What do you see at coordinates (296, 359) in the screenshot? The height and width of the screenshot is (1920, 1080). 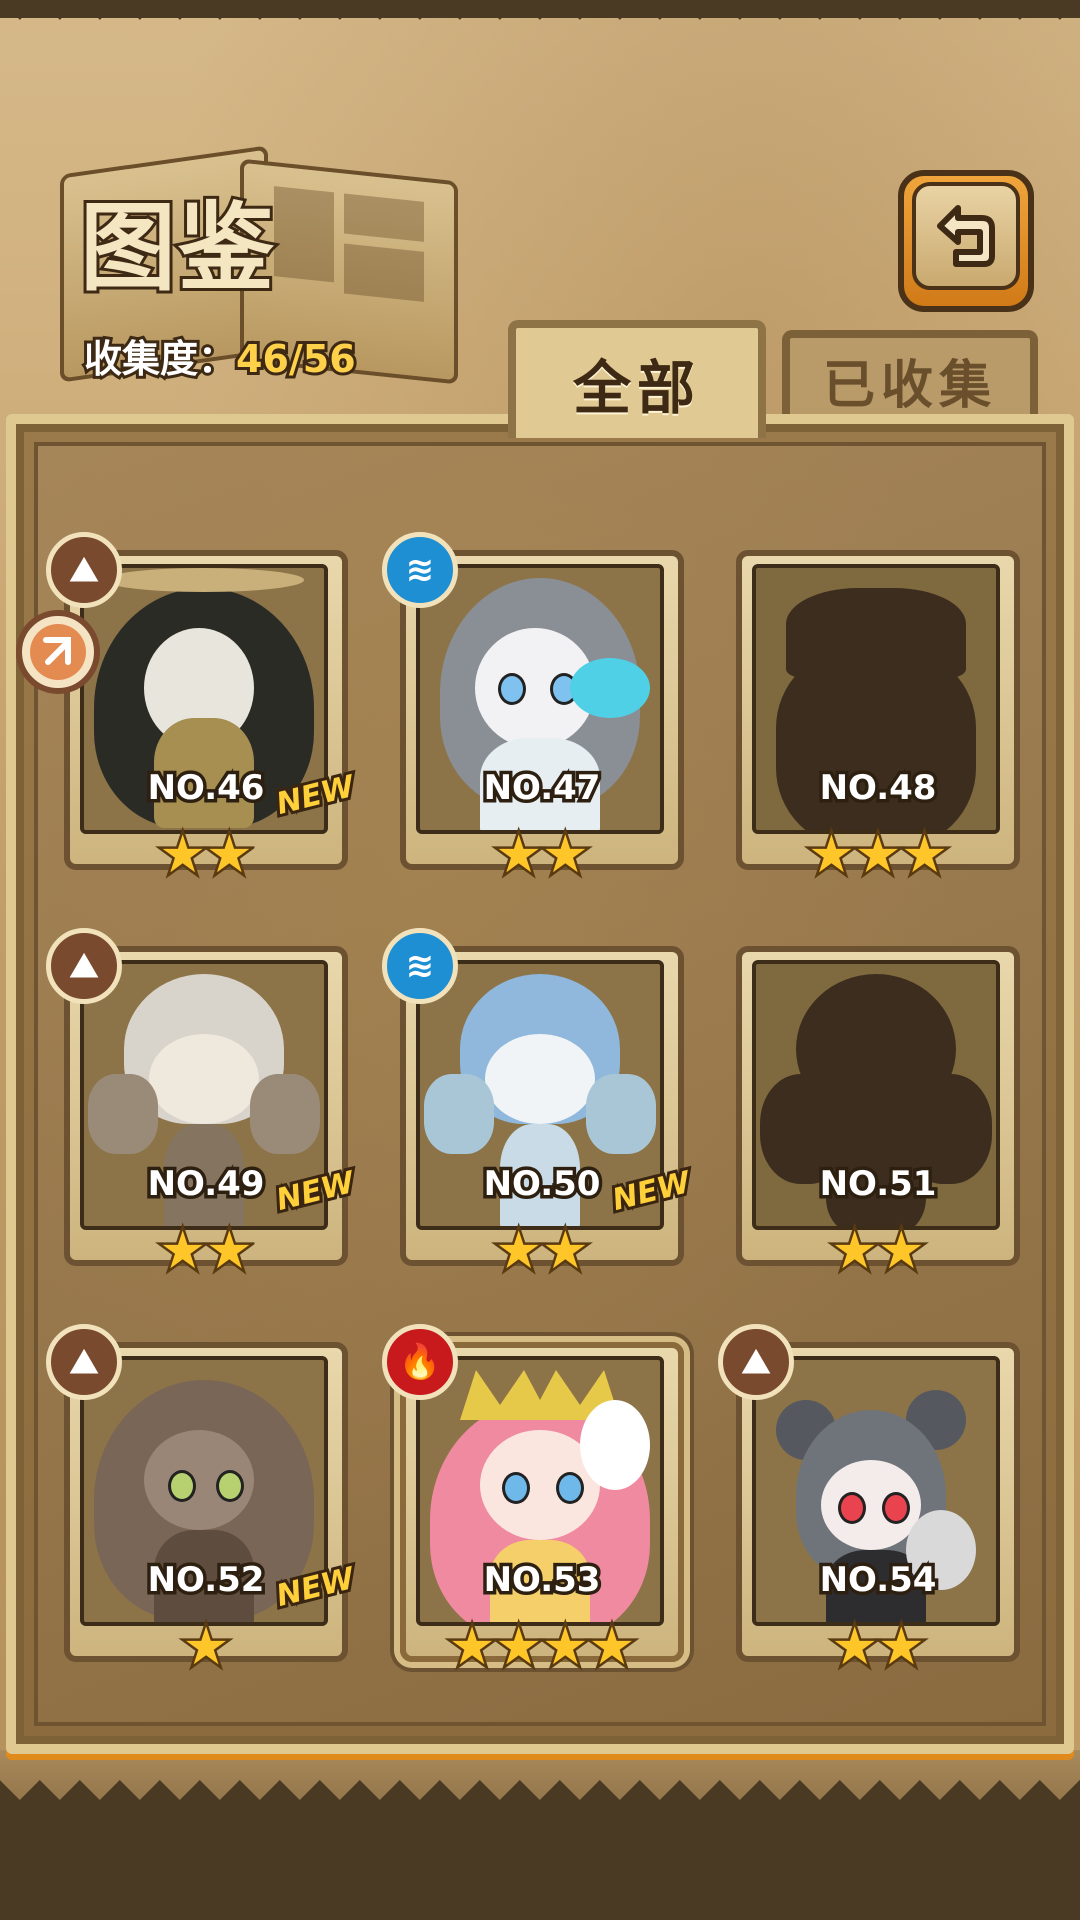 I see `progress-count: 46/56` at bounding box center [296, 359].